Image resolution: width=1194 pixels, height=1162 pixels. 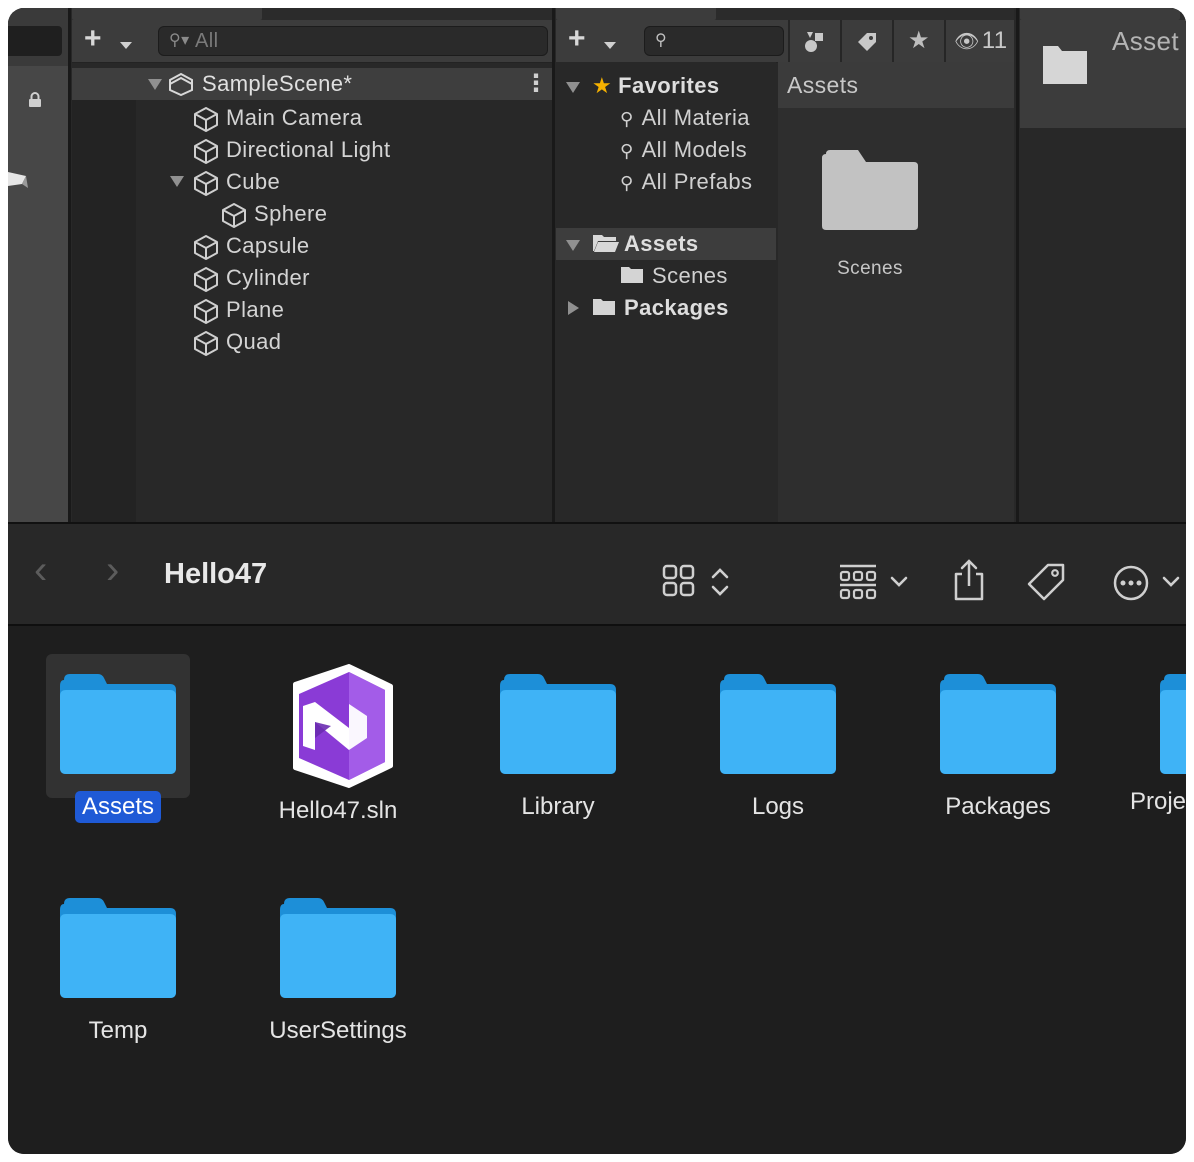 What do you see at coordinates (1157, 772) in the screenshot?
I see `finder-item-projectsettings: Proje` at bounding box center [1157, 772].